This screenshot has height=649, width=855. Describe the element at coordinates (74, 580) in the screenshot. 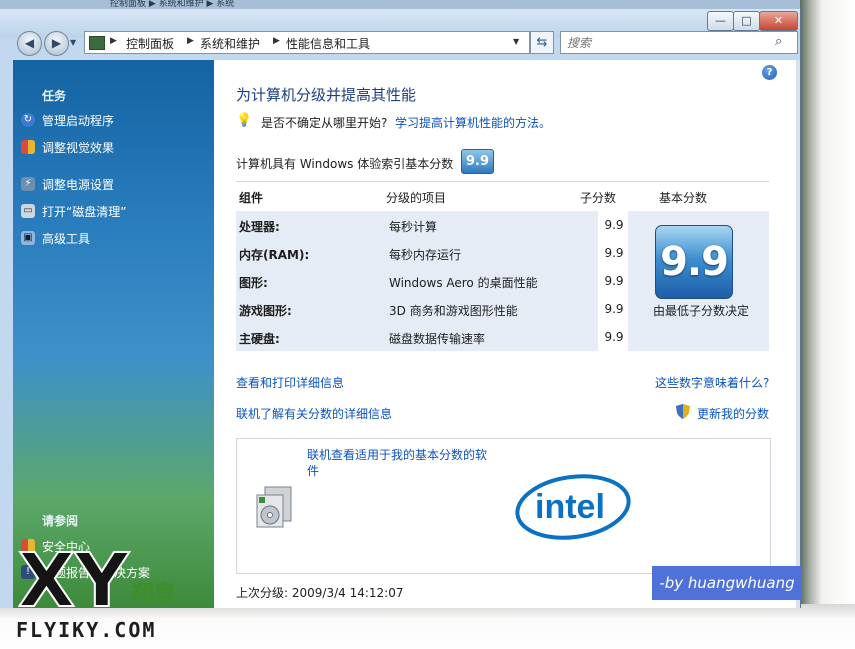

I see `brand-logo-letters: XY` at that location.